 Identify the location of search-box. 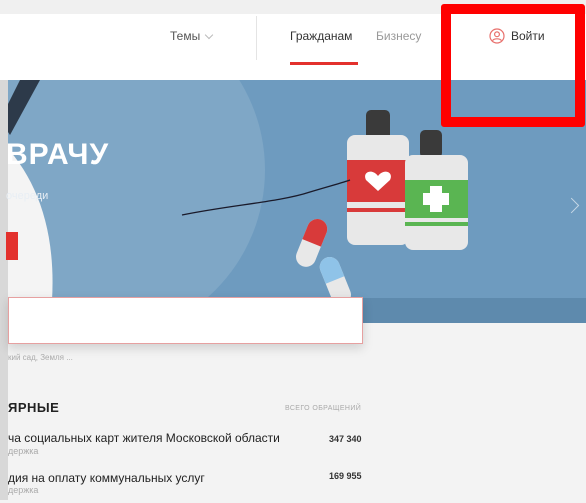
(185, 320).